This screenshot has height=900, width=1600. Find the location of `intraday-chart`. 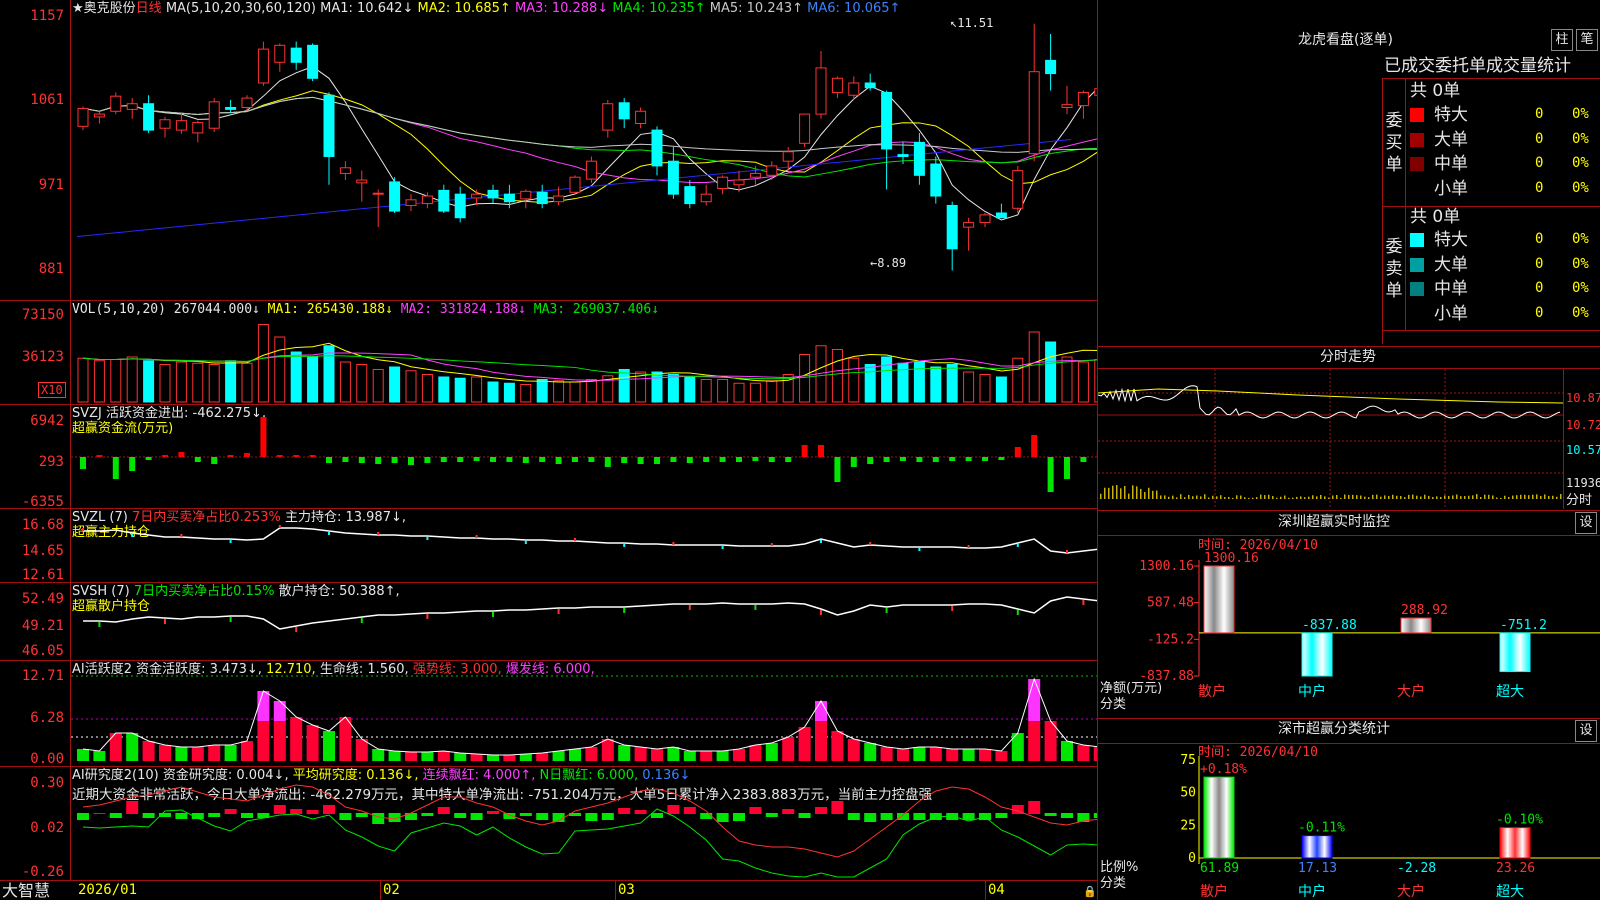

intraday-chart is located at coordinates (1330, 439).